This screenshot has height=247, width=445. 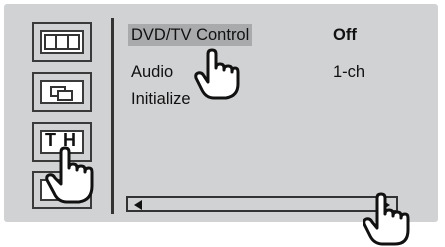 I want to click on menu-row-label: Audio, so click(x=152, y=72).